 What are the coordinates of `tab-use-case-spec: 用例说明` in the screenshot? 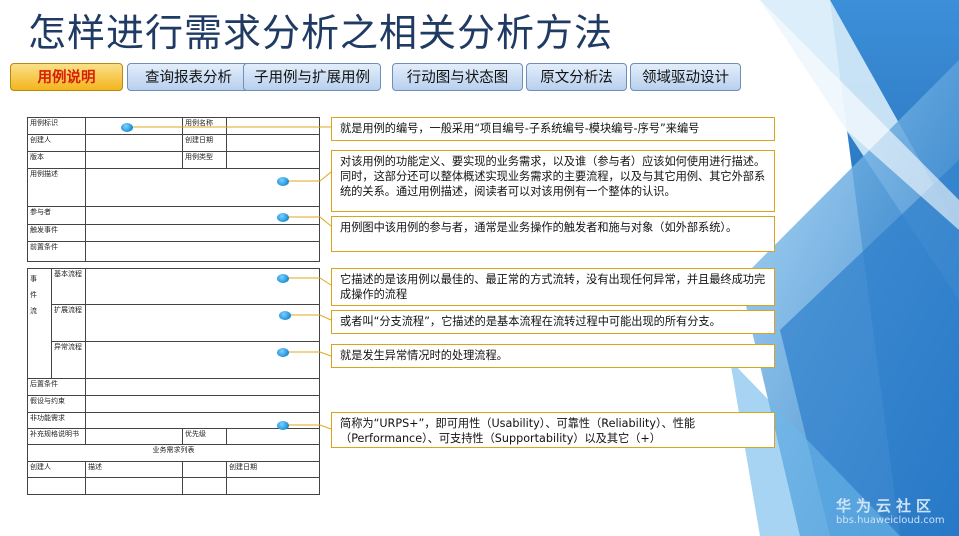 It's located at (66, 77).